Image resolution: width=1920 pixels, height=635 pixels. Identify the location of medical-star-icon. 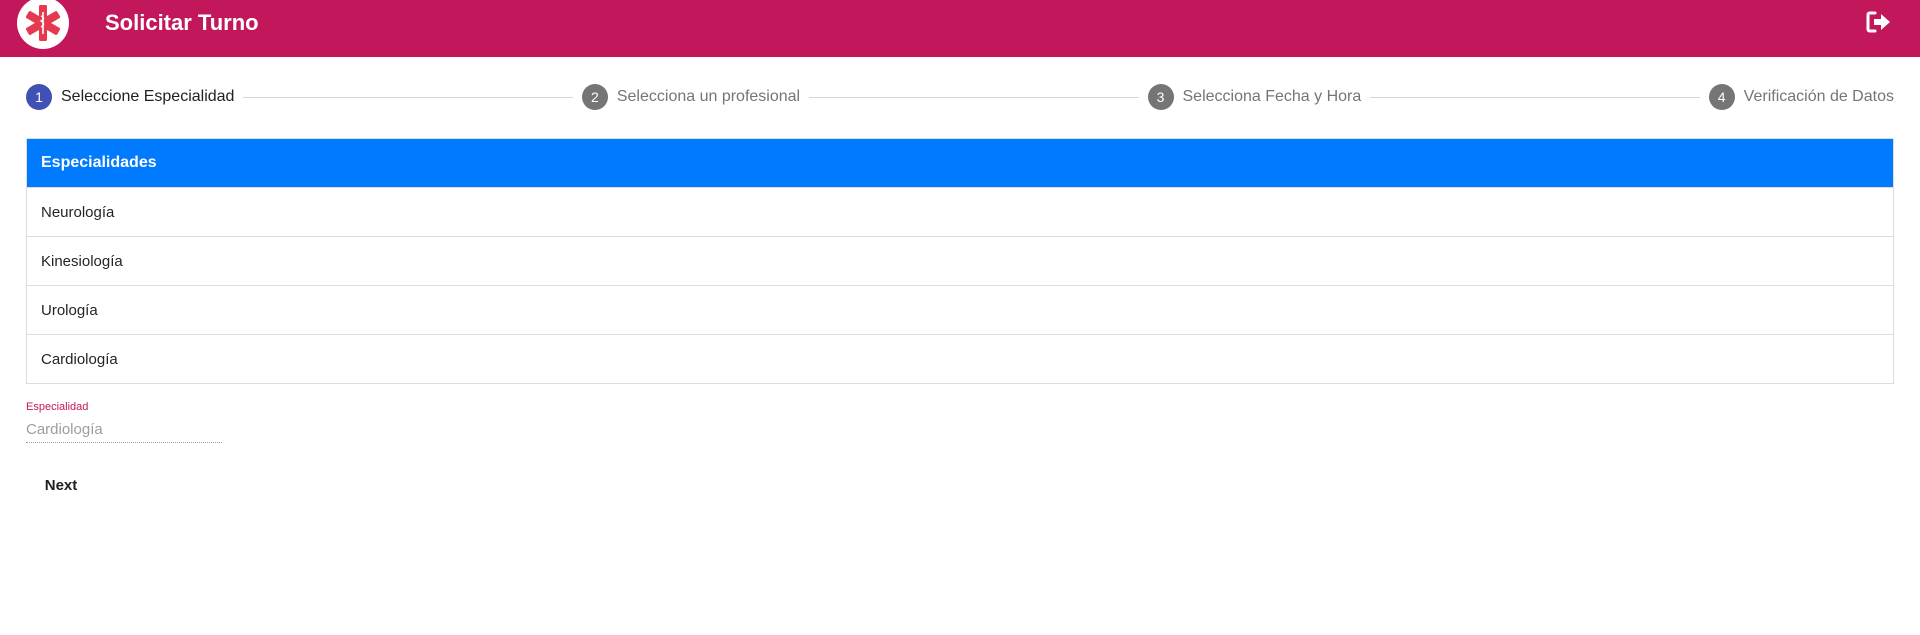
(43, 24).